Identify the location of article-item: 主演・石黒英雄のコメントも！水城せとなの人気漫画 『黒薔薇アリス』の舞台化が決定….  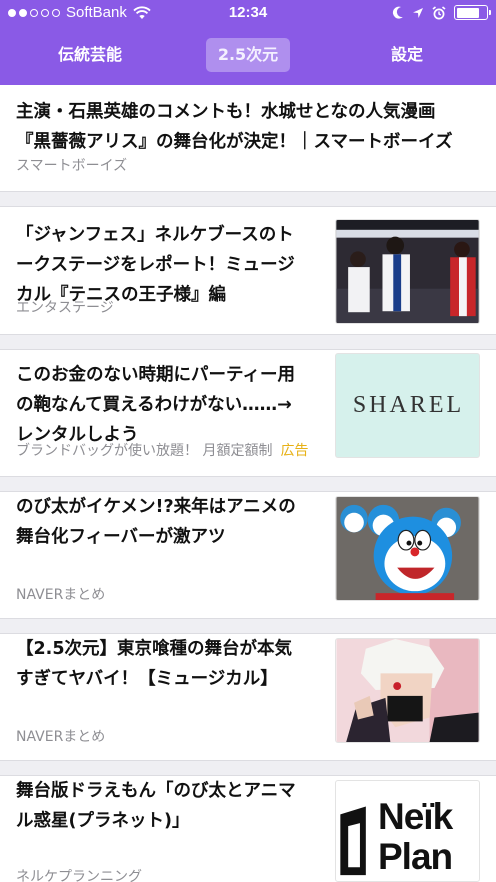
(248, 138).